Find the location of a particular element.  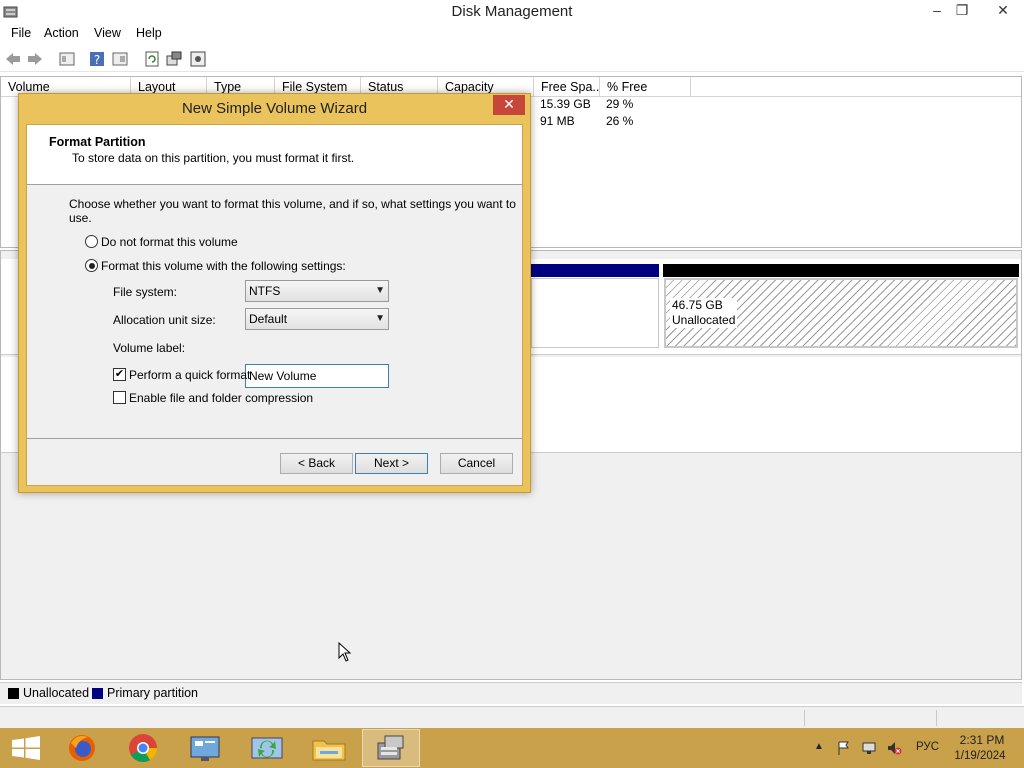

menu-help: Help is located at coordinates (149, 33).